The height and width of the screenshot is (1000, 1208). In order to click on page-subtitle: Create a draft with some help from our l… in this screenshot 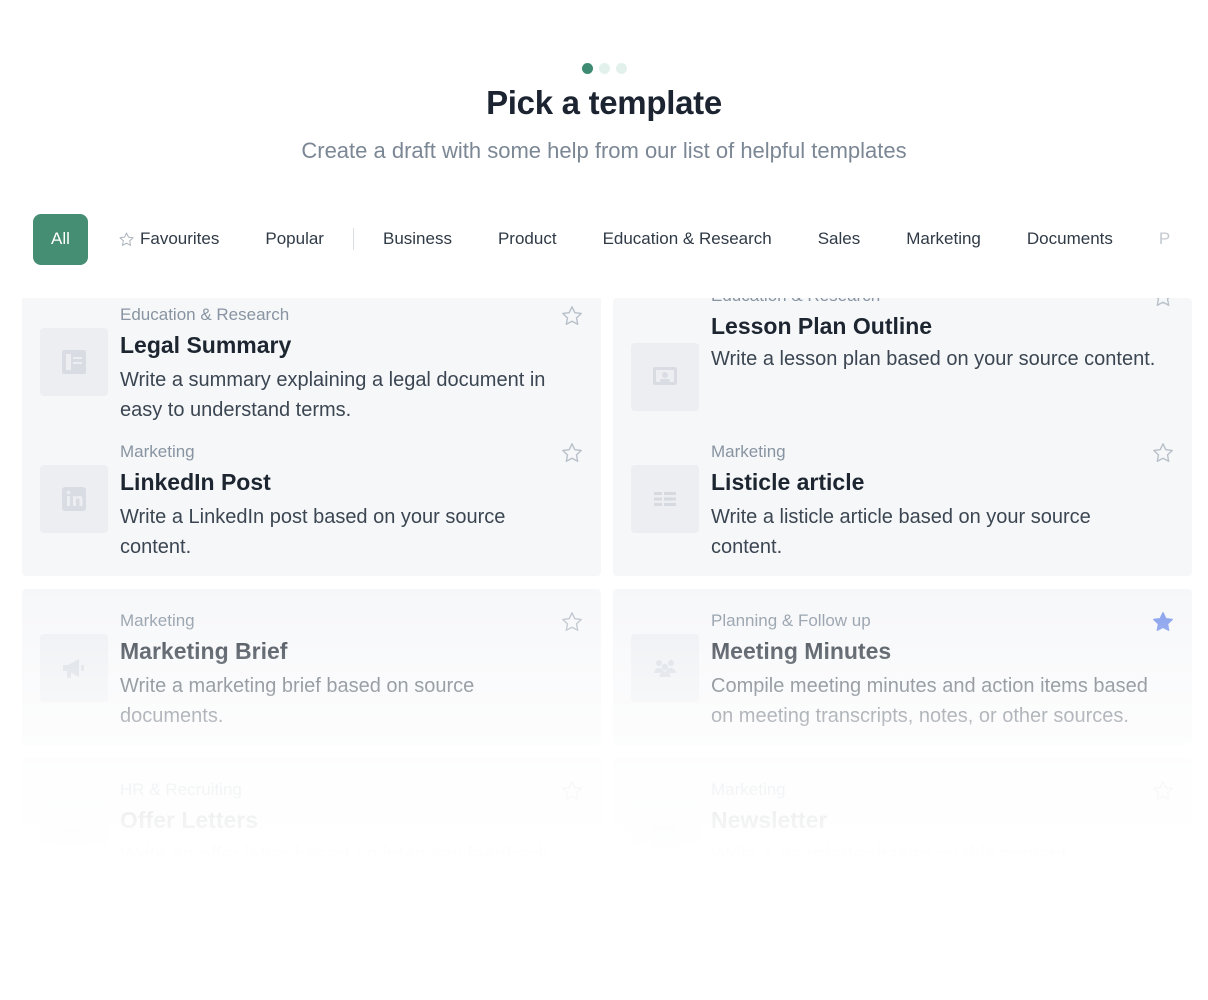, I will do `click(604, 150)`.